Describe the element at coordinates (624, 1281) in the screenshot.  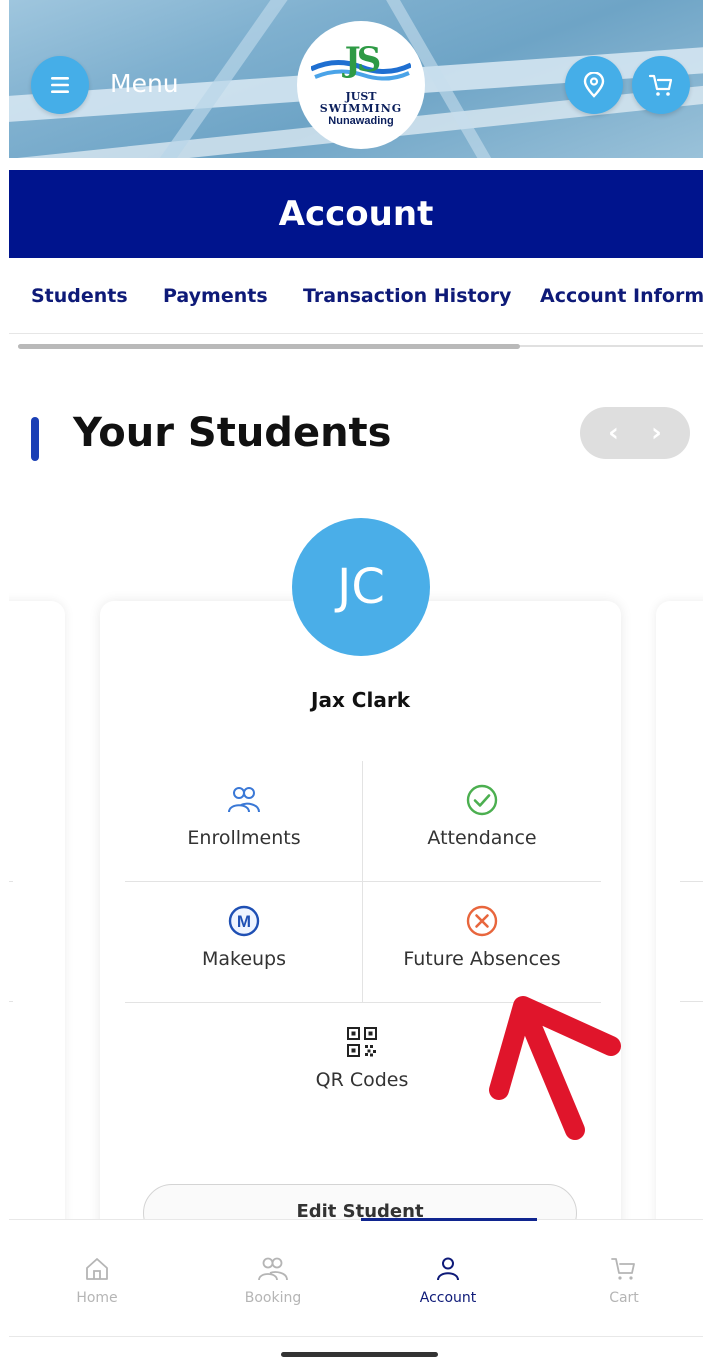
I see `nav-cart: Cart` at that location.